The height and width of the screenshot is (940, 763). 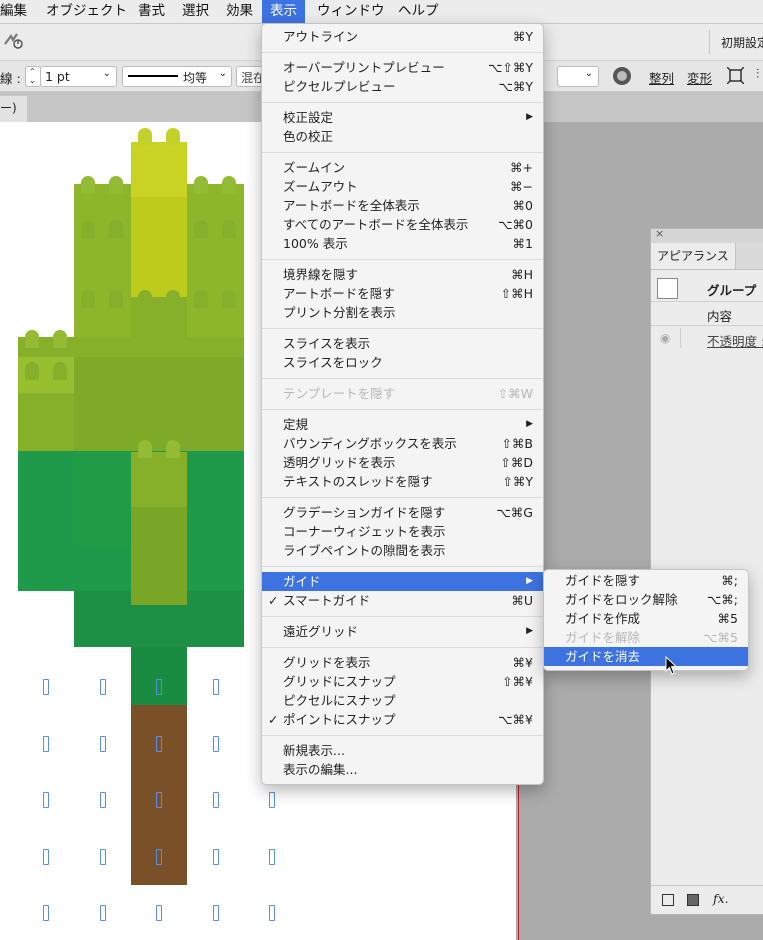 I want to click on menu-item: ガイドをロック解除 ⌥⌘;, so click(x=646, y=599).